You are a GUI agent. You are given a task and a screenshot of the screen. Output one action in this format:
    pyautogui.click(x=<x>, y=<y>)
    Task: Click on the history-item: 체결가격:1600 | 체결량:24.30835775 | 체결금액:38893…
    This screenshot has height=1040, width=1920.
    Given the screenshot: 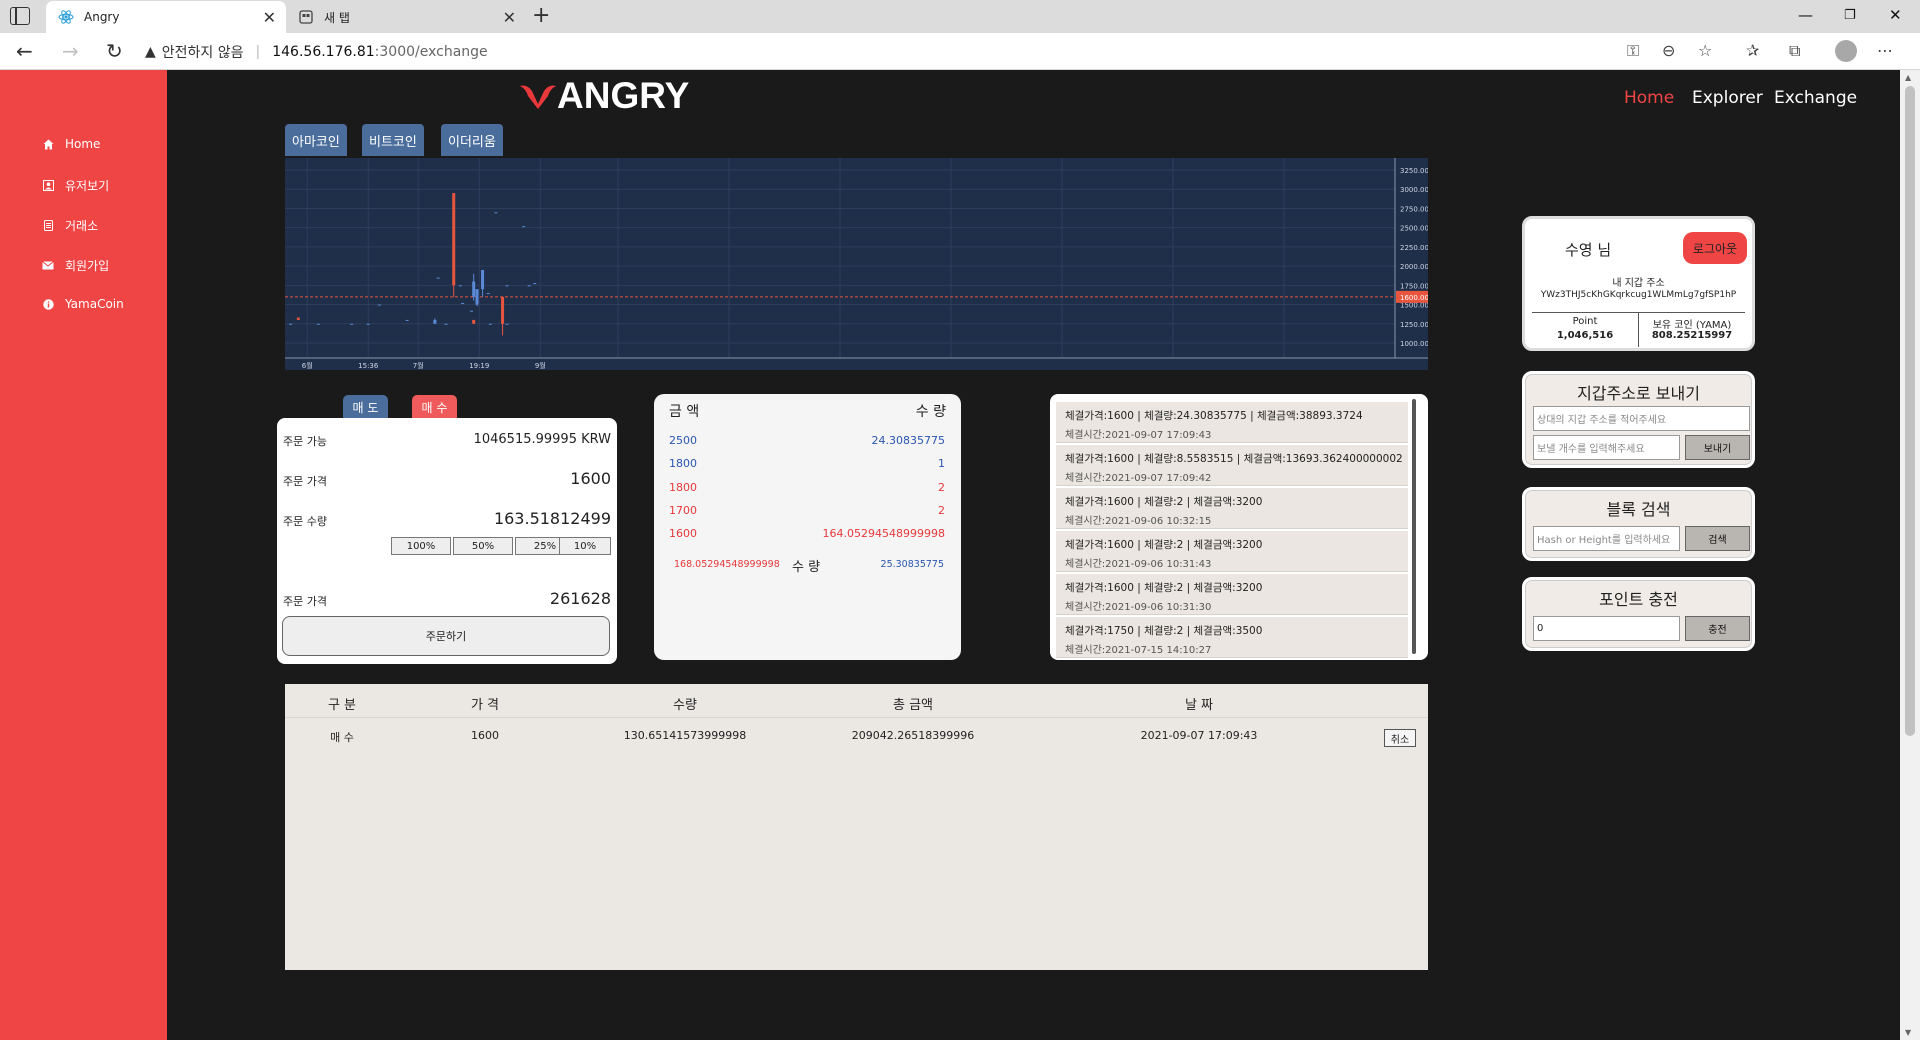 What is the action you would take?
    pyautogui.click(x=1232, y=422)
    